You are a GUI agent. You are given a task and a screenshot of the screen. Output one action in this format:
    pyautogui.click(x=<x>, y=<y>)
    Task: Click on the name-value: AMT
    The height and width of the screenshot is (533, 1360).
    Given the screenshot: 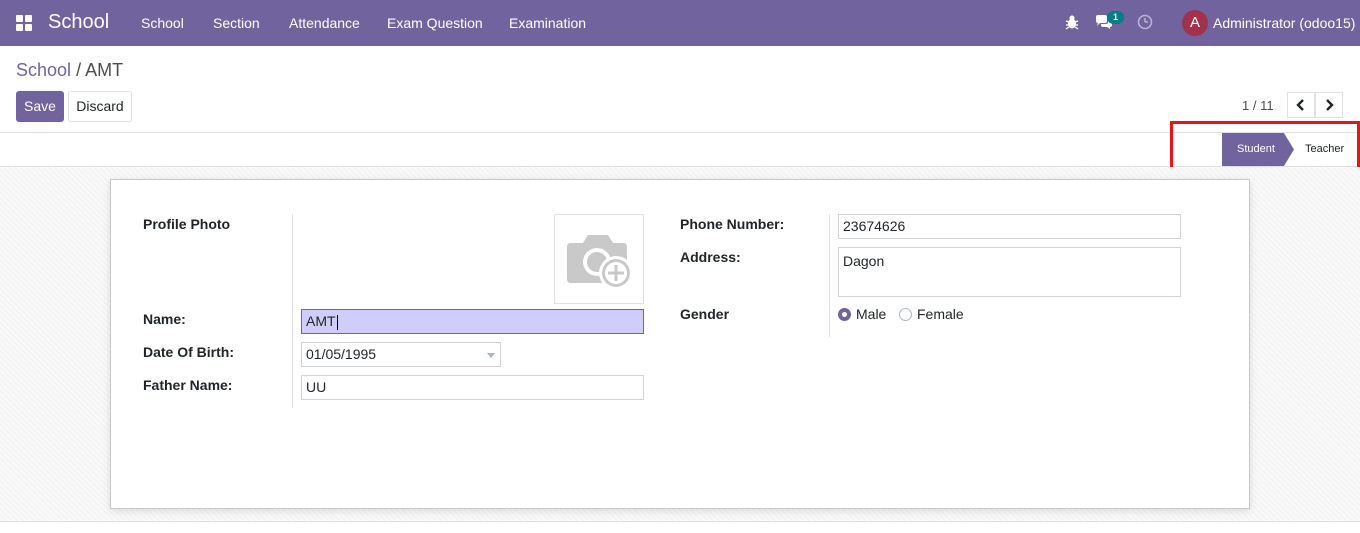 What is the action you would take?
    pyautogui.click(x=321, y=321)
    